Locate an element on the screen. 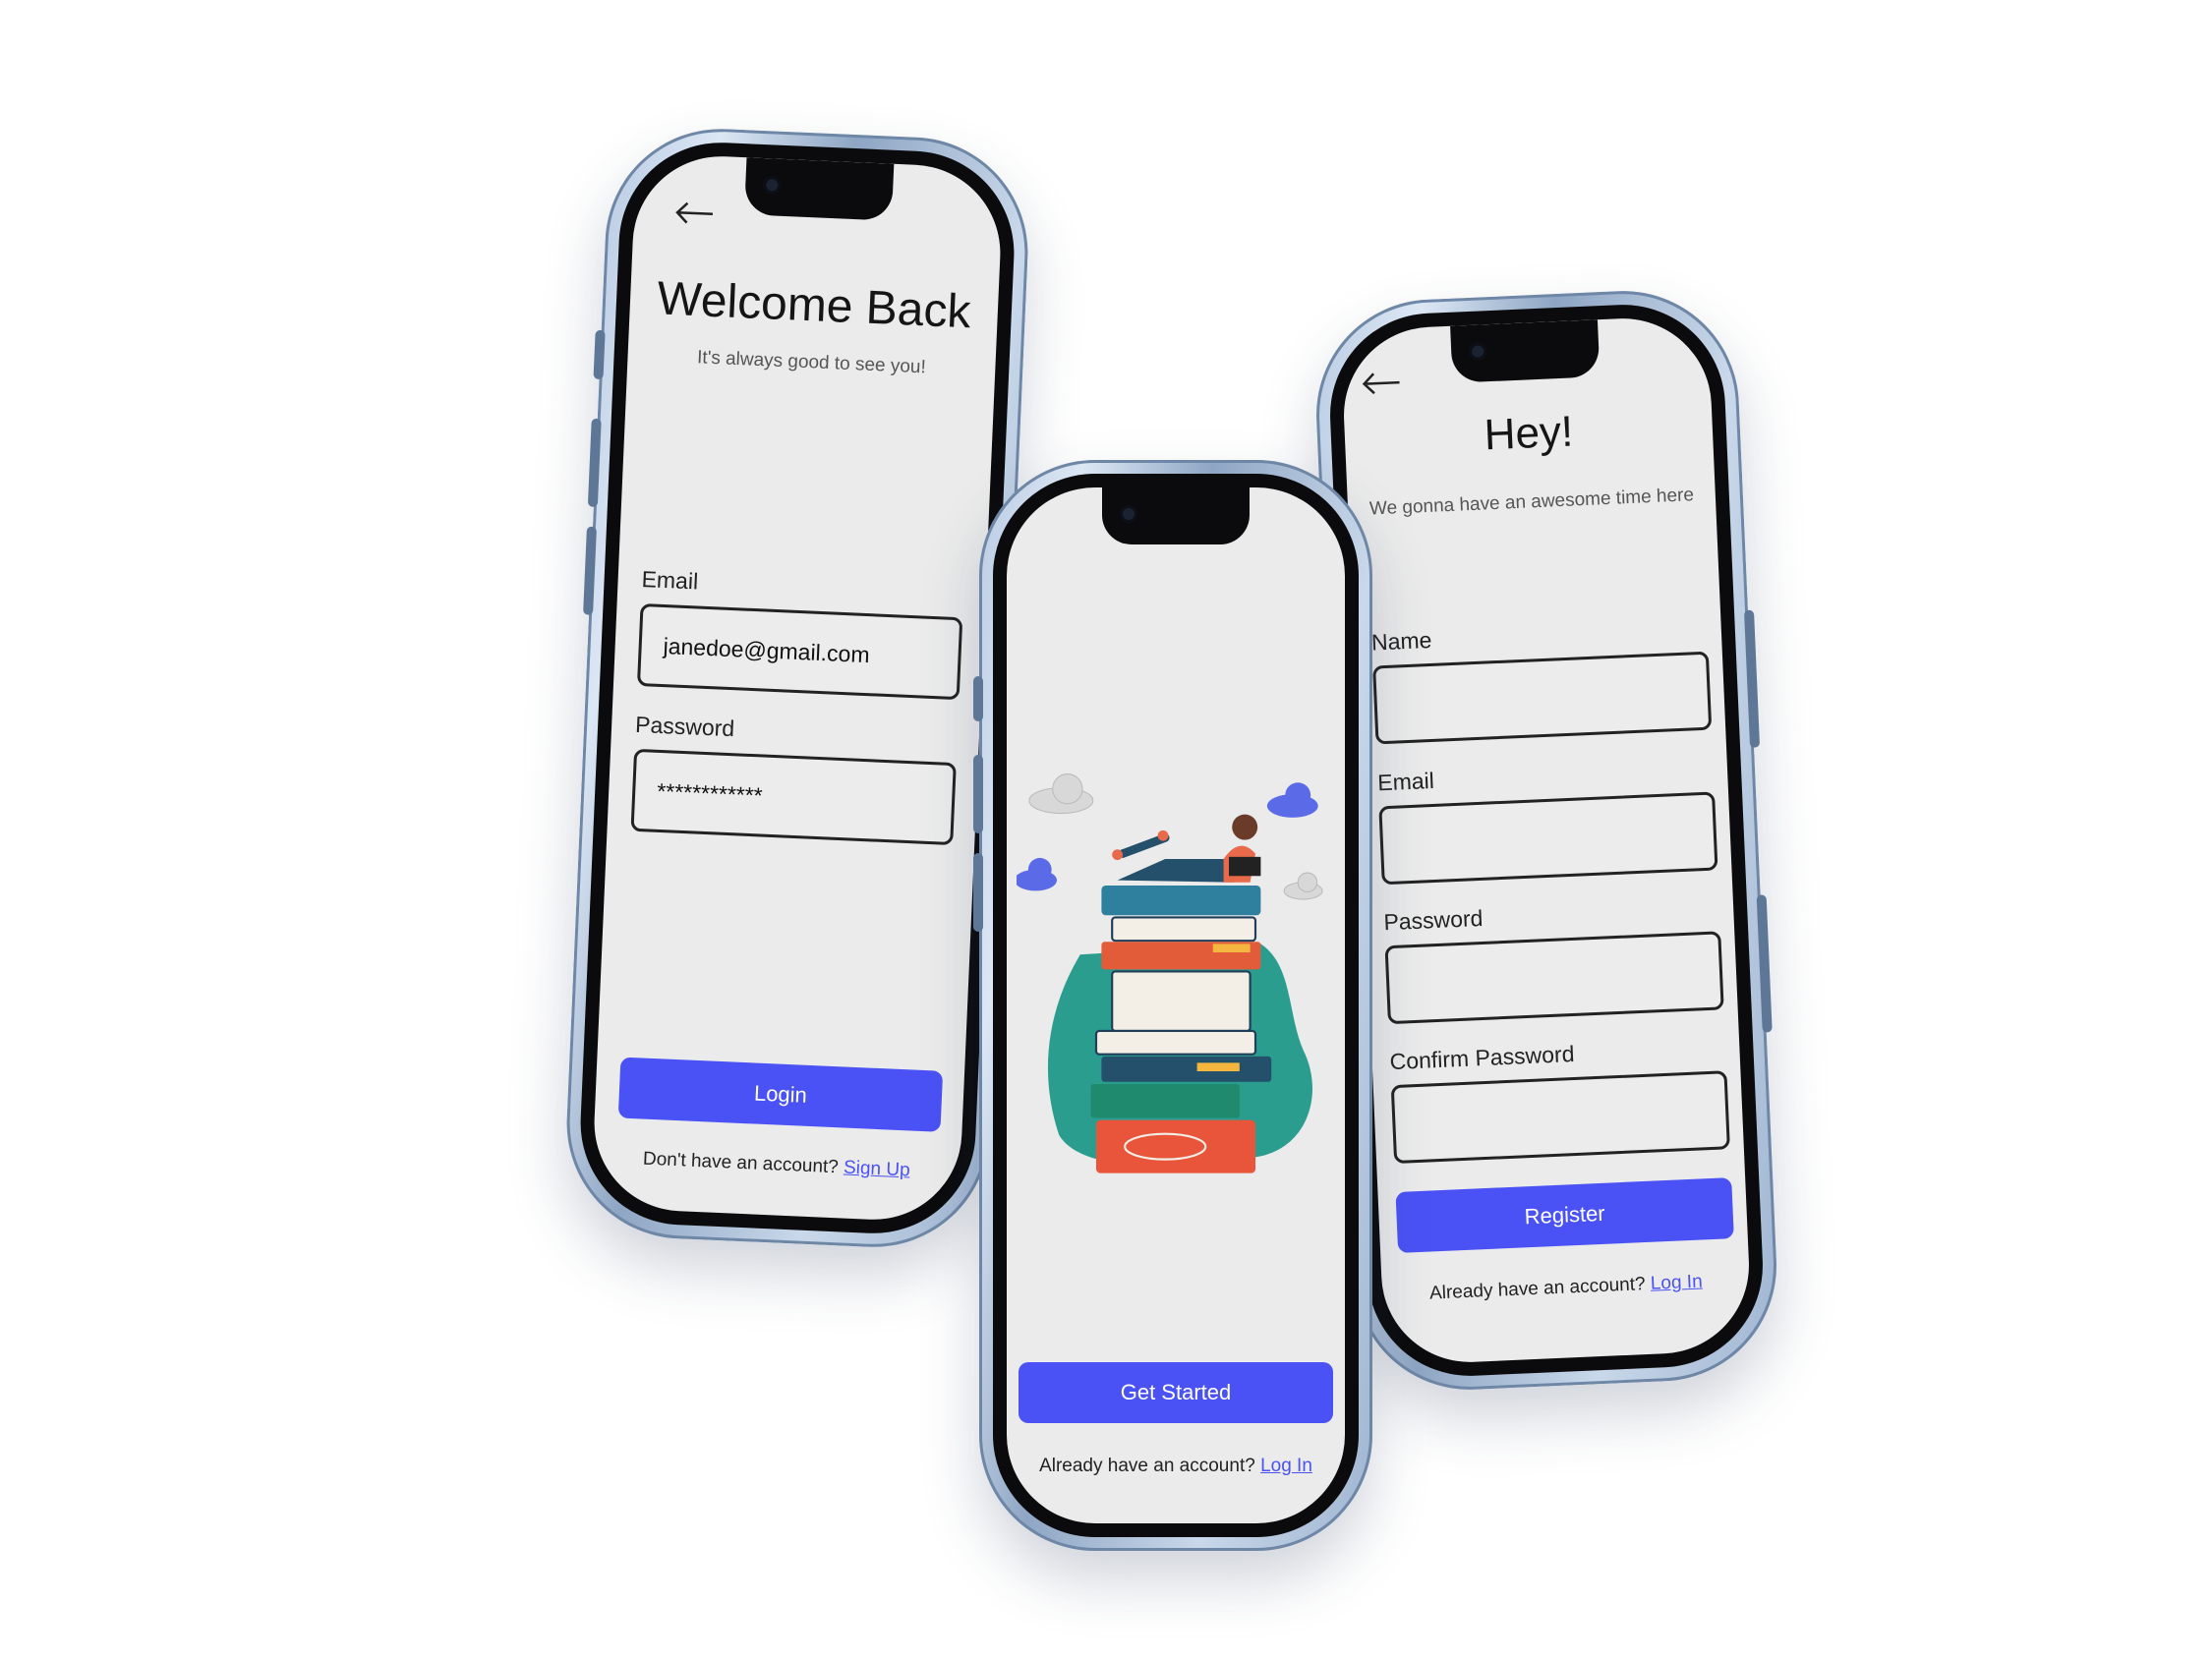 The height and width of the screenshot is (1659, 2212). signup-link: Sign Up is located at coordinates (877, 1169).